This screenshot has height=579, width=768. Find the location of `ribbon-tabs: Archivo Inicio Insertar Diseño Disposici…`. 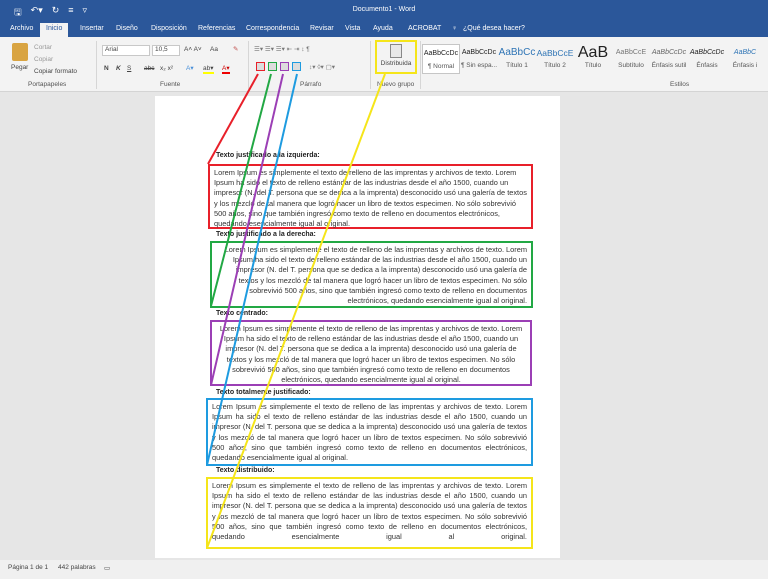

ribbon-tabs: Archivo Inicio Insertar Diseño Disposici… is located at coordinates (384, 28).